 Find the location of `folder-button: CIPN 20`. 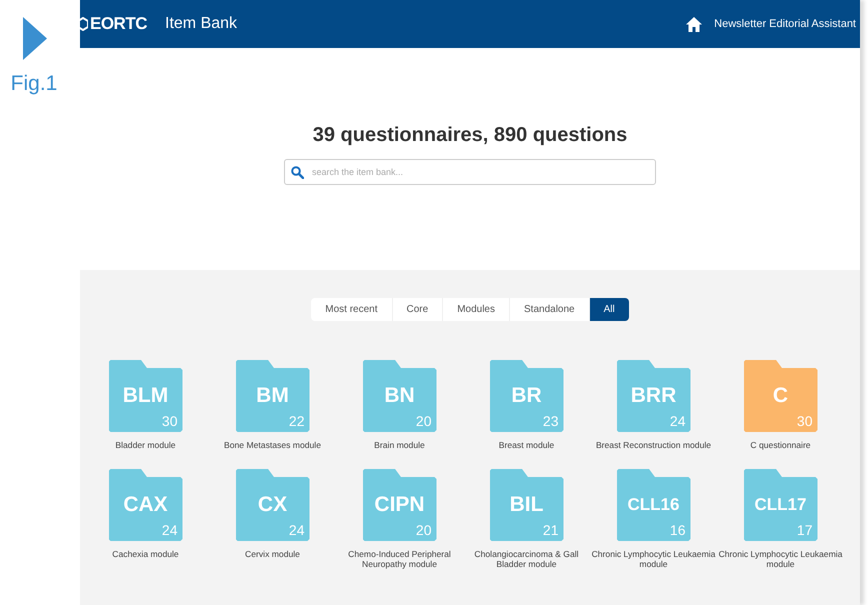

folder-button: CIPN 20 is located at coordinates (399, 505).